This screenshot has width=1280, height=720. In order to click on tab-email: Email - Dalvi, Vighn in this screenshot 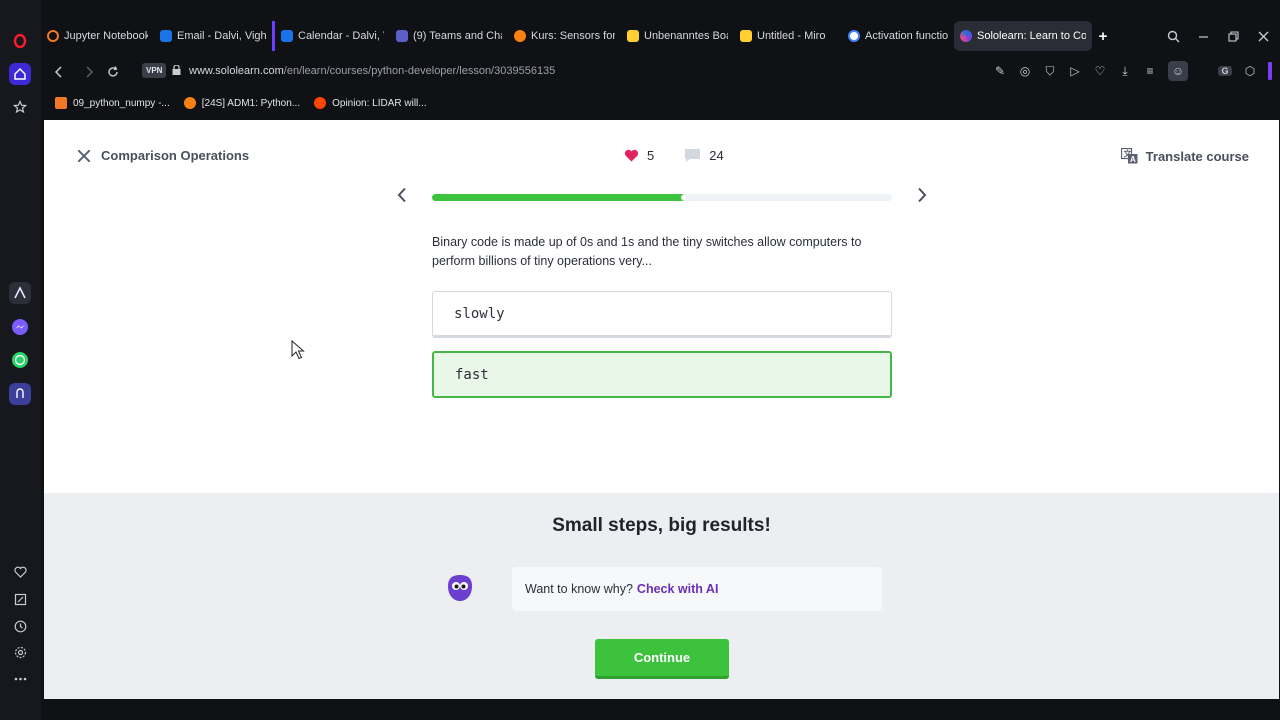, I will do `click(213, 36)`.